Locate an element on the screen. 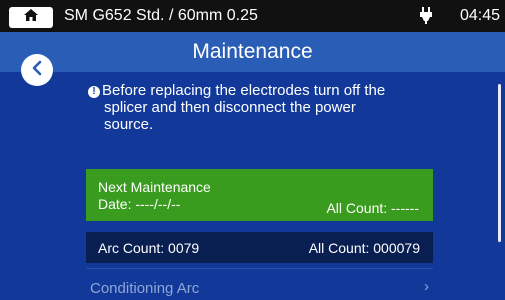 This screenshot has width=505, height=300. conditioning-arc-item: Conditioning Arc › is located at coordinates (259, 286).